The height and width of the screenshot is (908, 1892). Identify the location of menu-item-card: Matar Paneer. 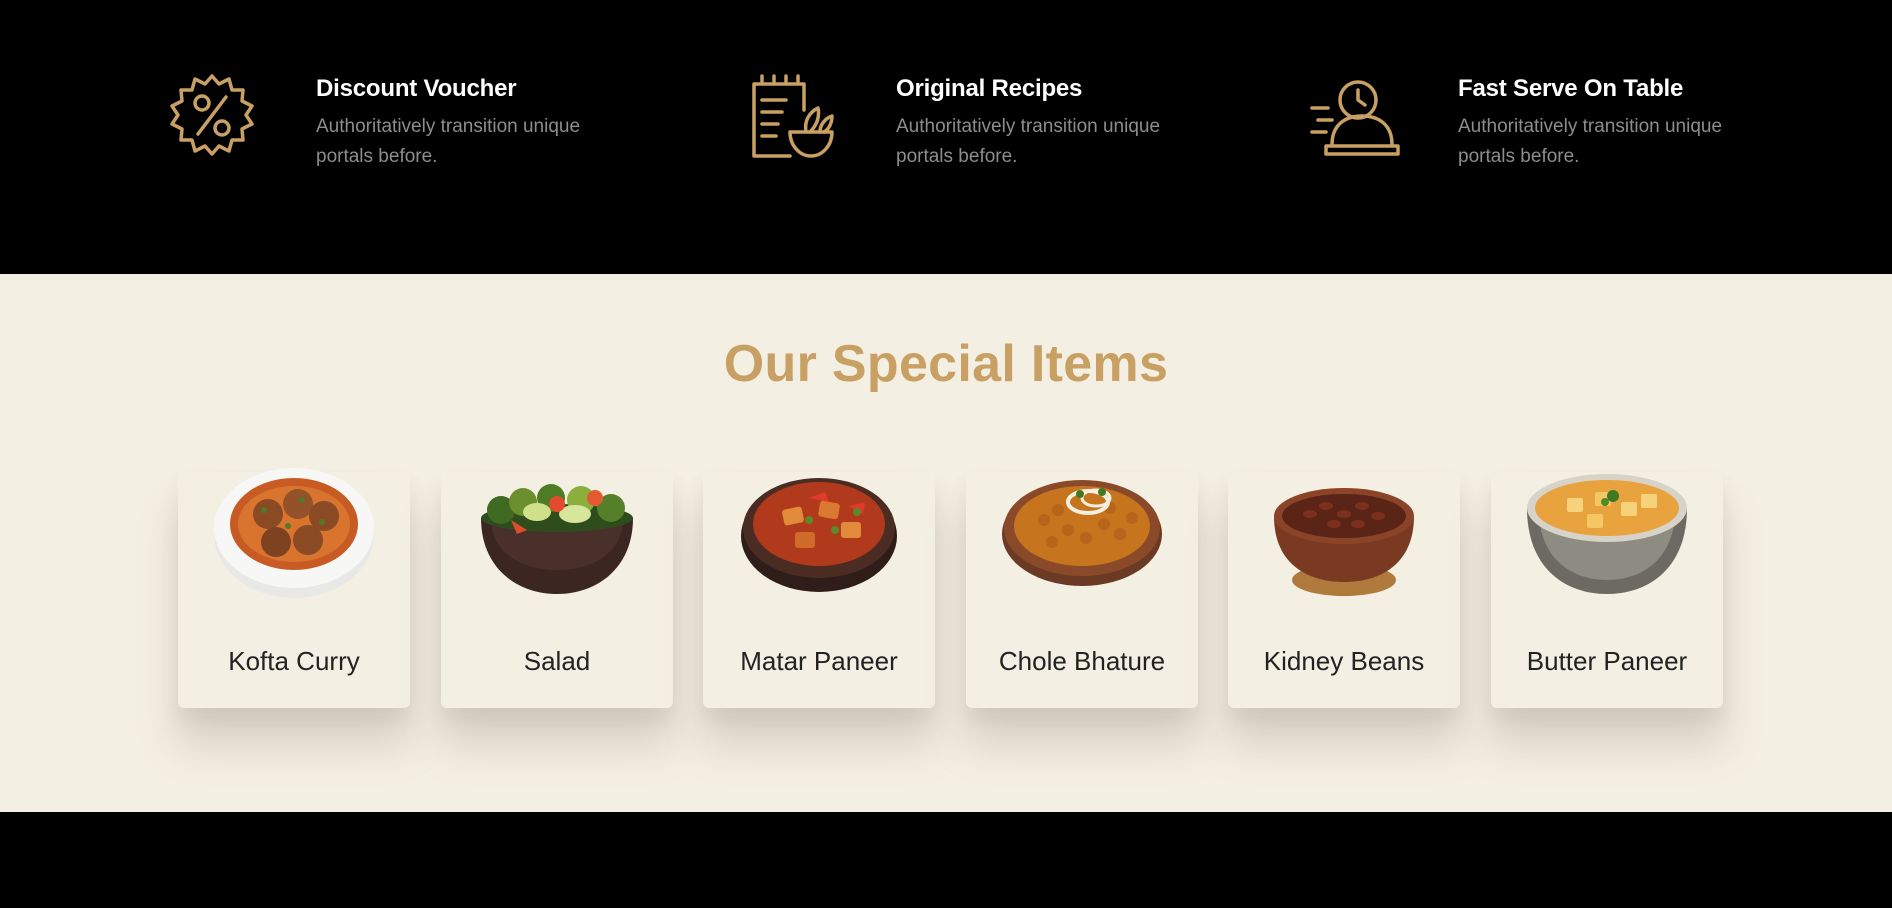
(819, 590).